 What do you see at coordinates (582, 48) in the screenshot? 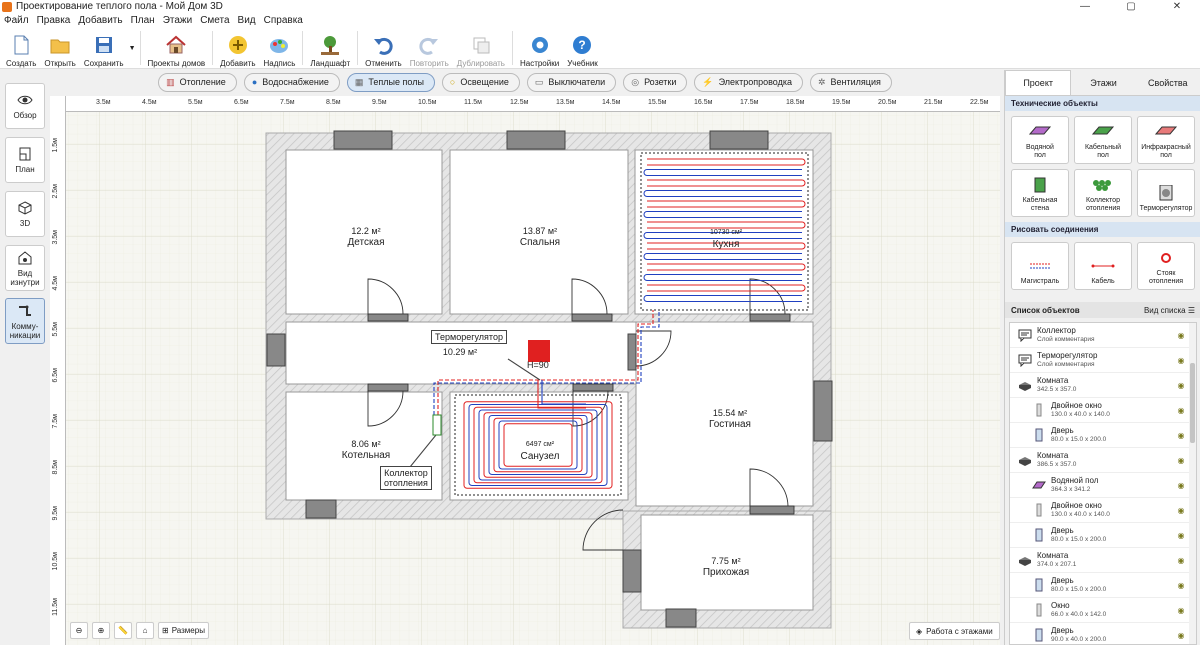
I see `tutorial-button: ? Учебник` at bounding box center [582, 48].